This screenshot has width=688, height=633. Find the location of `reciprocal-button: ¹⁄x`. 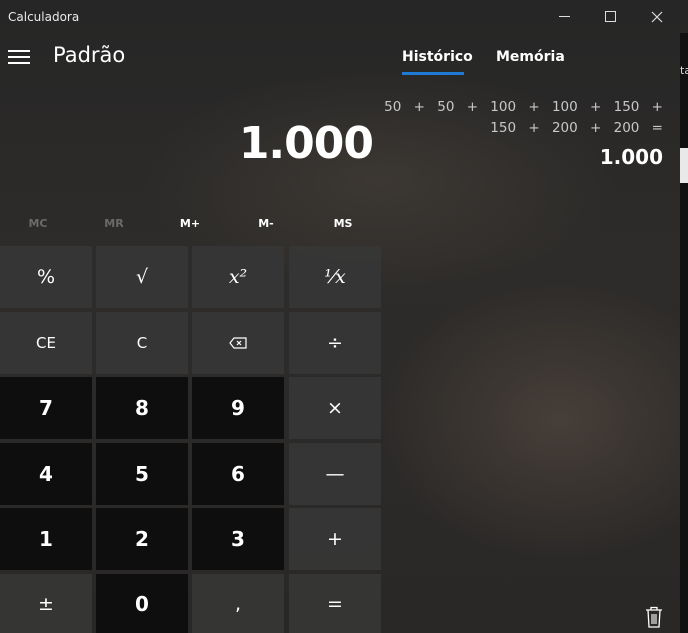

reciprocal-button: ¹⁄x is located at coordinates (335, 277).